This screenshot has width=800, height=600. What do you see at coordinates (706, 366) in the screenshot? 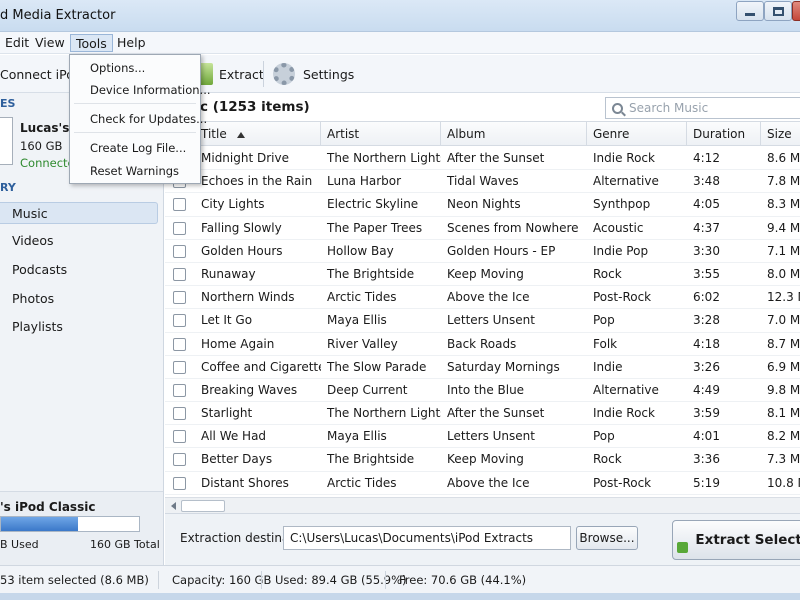
I see `cell-duration: 3:26` at bounding box center [706, 366].